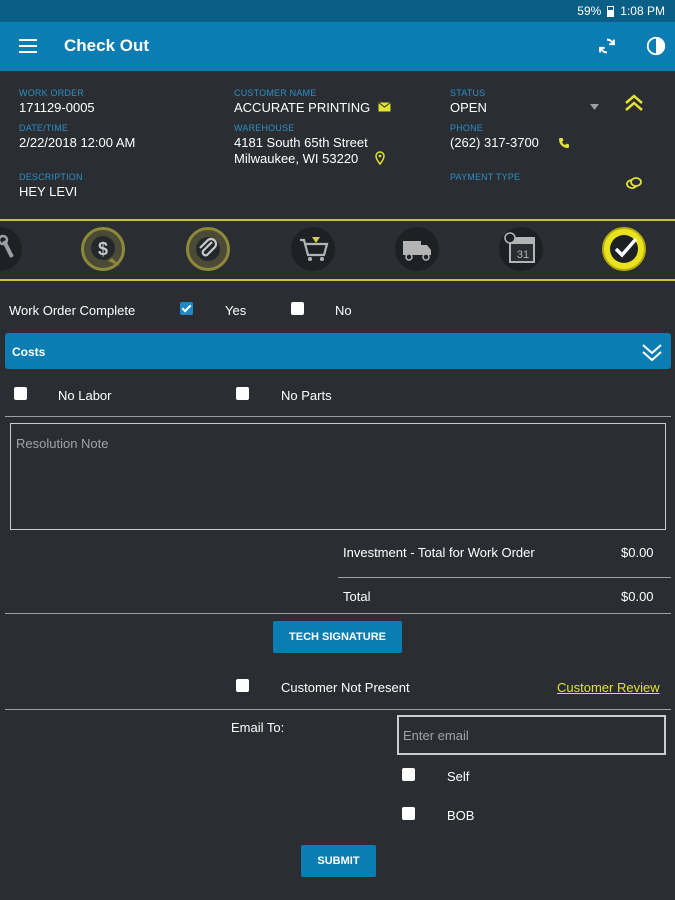 The image size is (675, 900). What do you see at coordinates (468, 108) in the screenshot?
I see `status-value: OPEN` at bounding box center [468, 108].